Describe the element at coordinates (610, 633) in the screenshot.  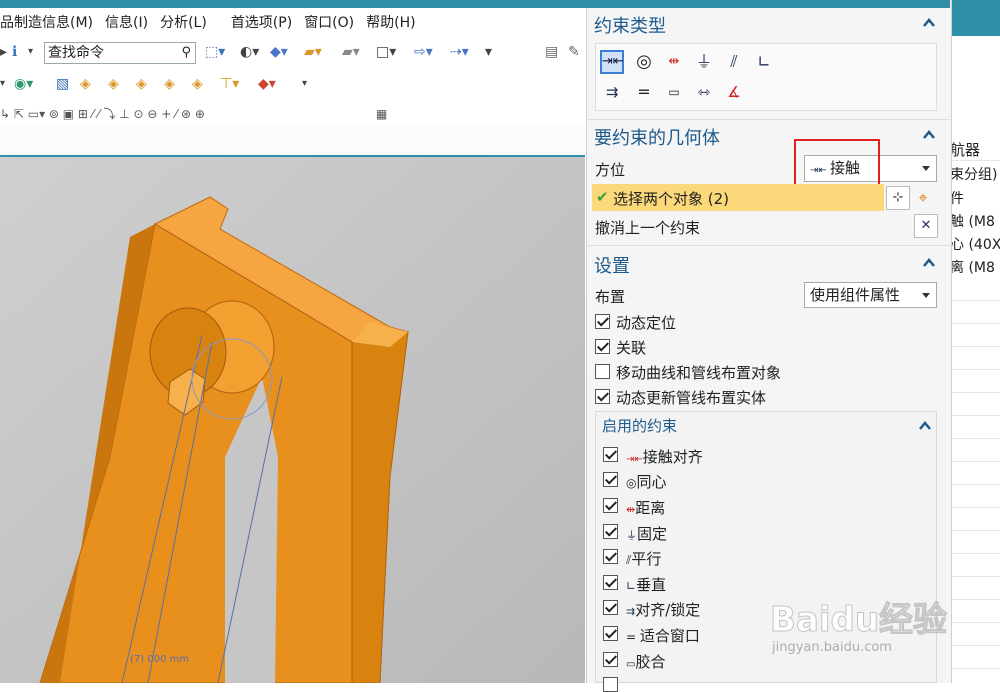
I see `fit-checkbox` at that location.